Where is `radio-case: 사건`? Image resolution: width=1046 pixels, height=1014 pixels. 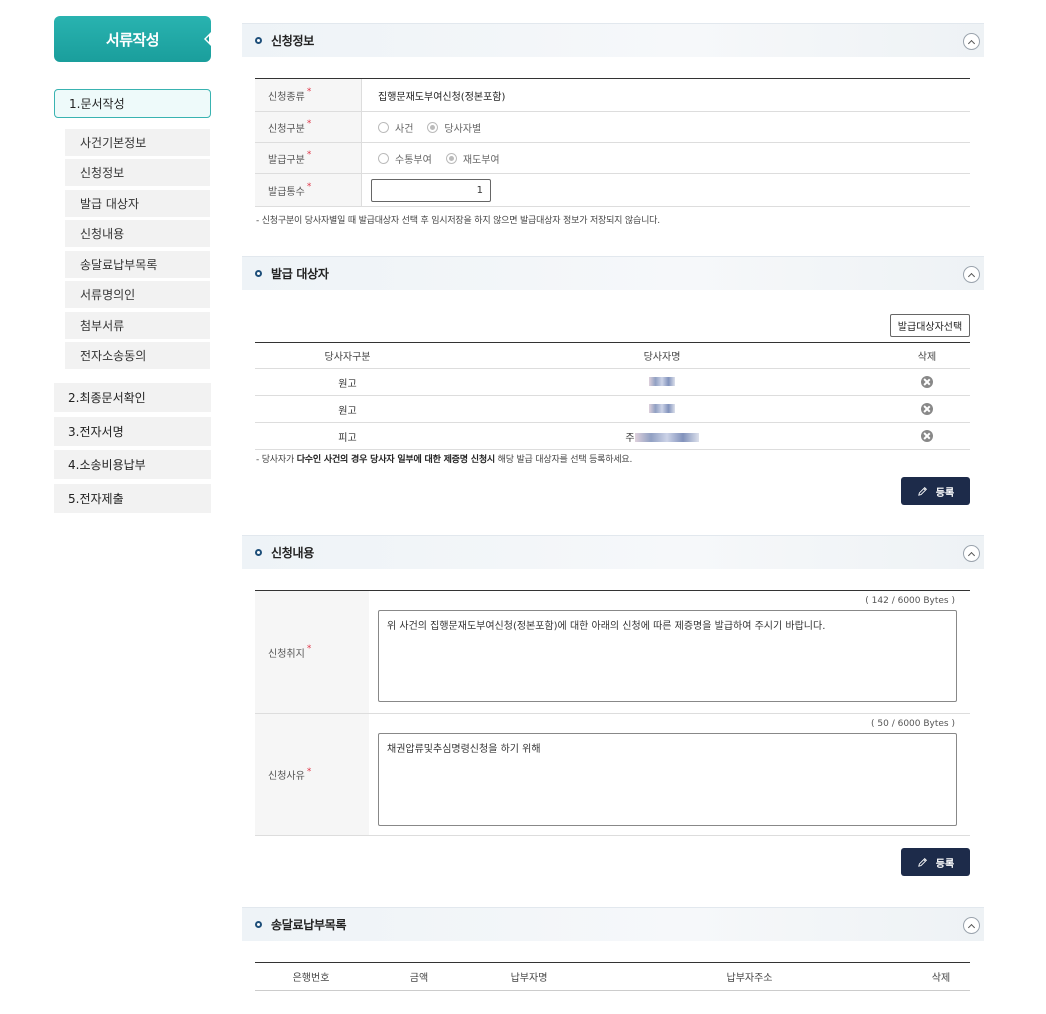 radio-case: 사건 is located at coordinates (395, 127).